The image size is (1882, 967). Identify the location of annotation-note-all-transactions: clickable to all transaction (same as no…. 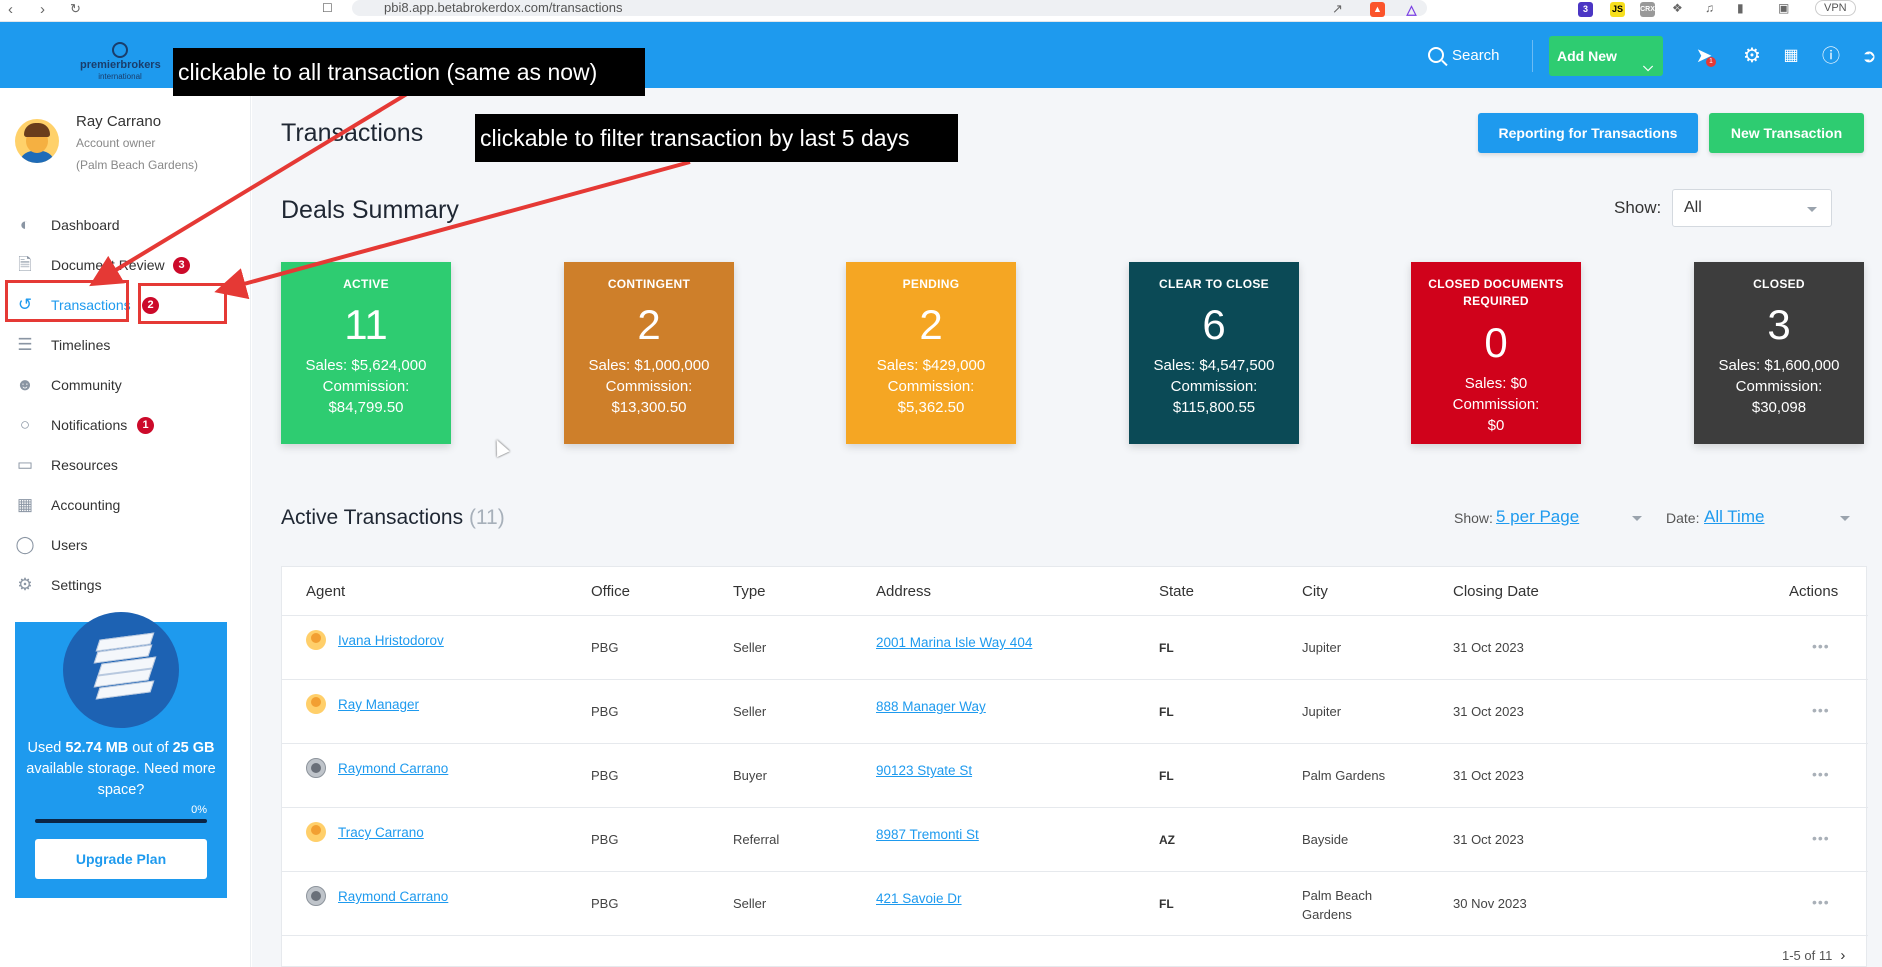
(409, 72).